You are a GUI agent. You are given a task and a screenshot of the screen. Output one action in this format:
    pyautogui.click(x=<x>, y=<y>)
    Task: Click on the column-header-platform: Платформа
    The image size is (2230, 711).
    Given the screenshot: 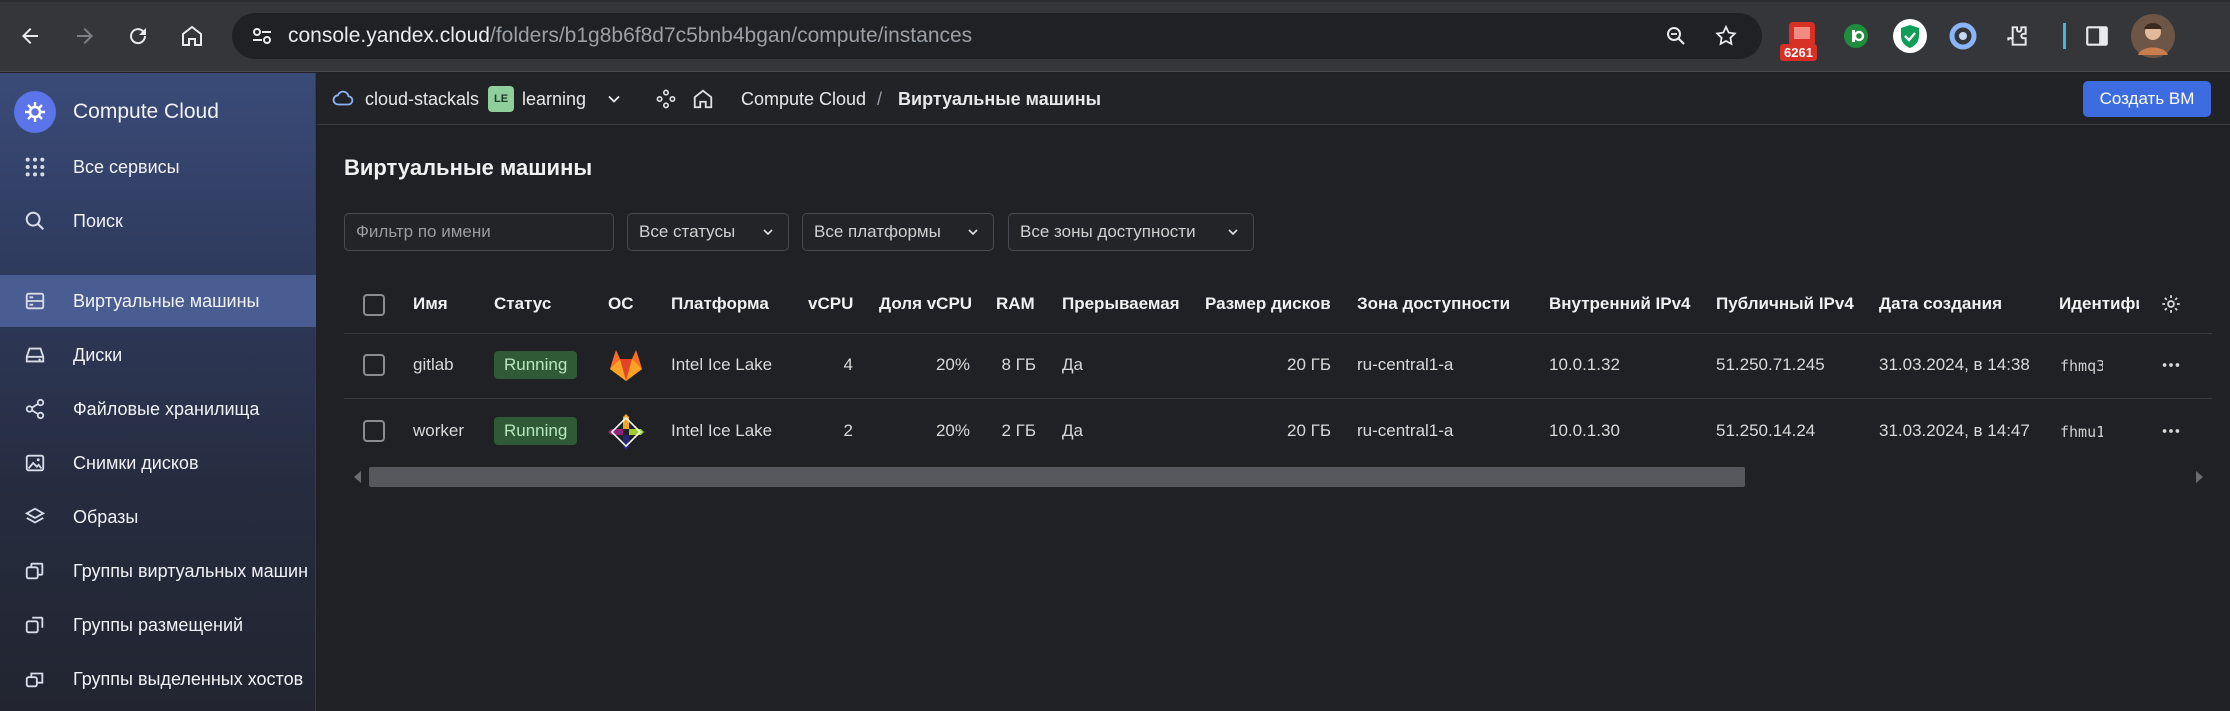 What is the action you would take?
    pyautogui.click(x=720, y=304)
    